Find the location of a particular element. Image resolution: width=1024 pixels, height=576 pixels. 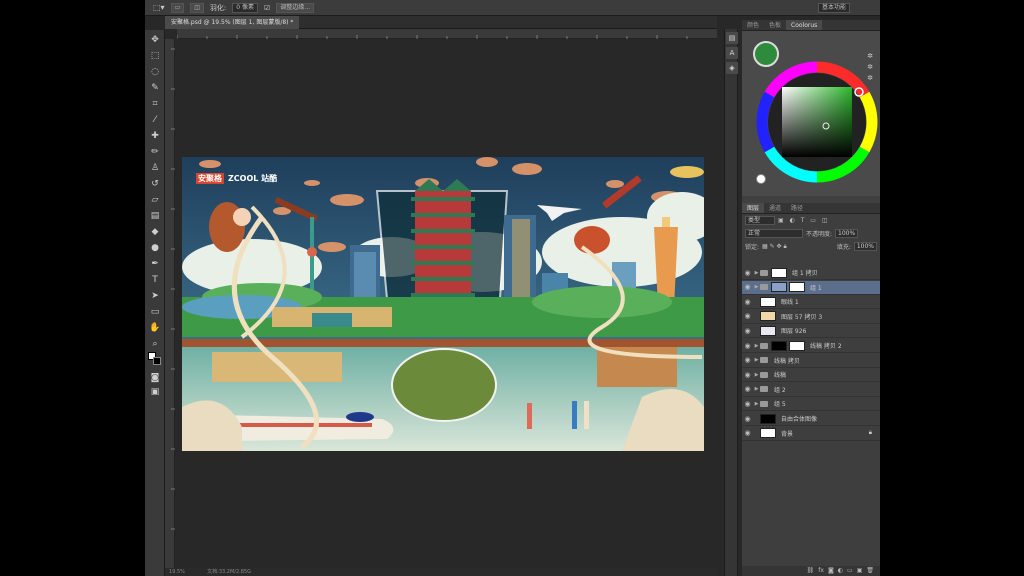

blur-tool-icon: ◆ is located at coordinates (155, 232).